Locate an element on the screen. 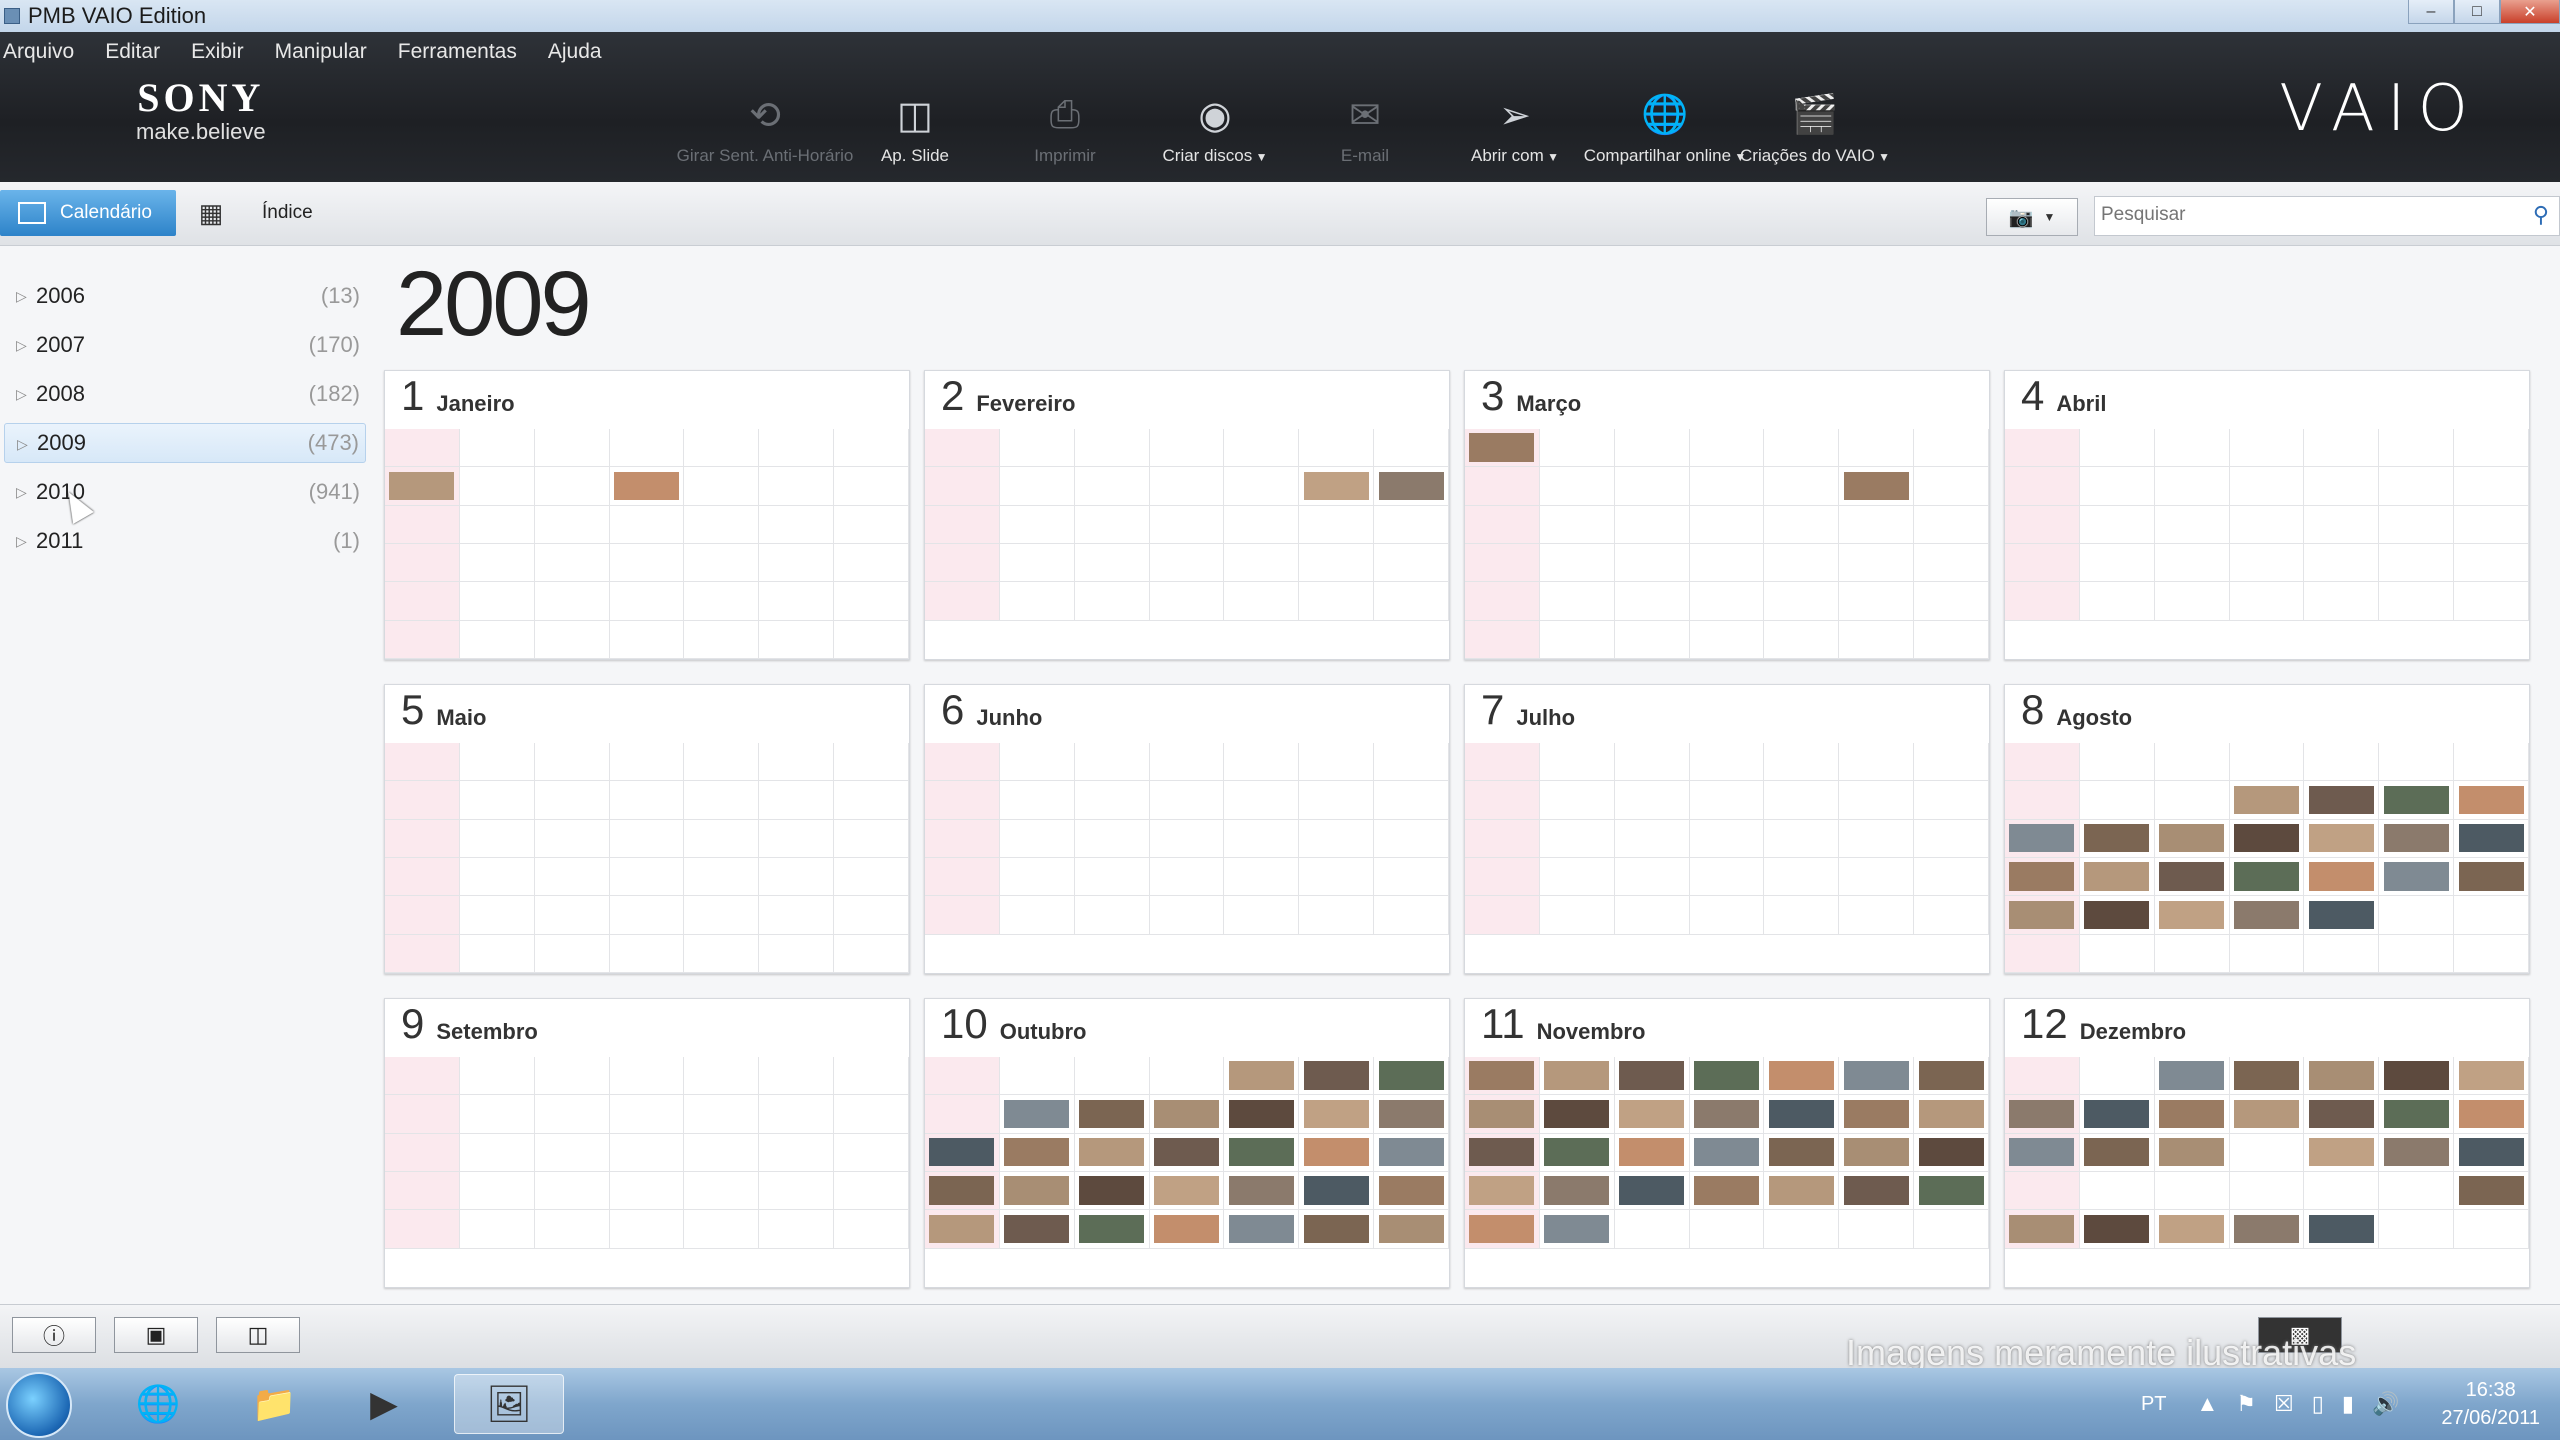 This screenshot has height=1440, width=2560. toolbar-slideshow-button: ◫ Ap. Slide is located at coordinates (915, 133).